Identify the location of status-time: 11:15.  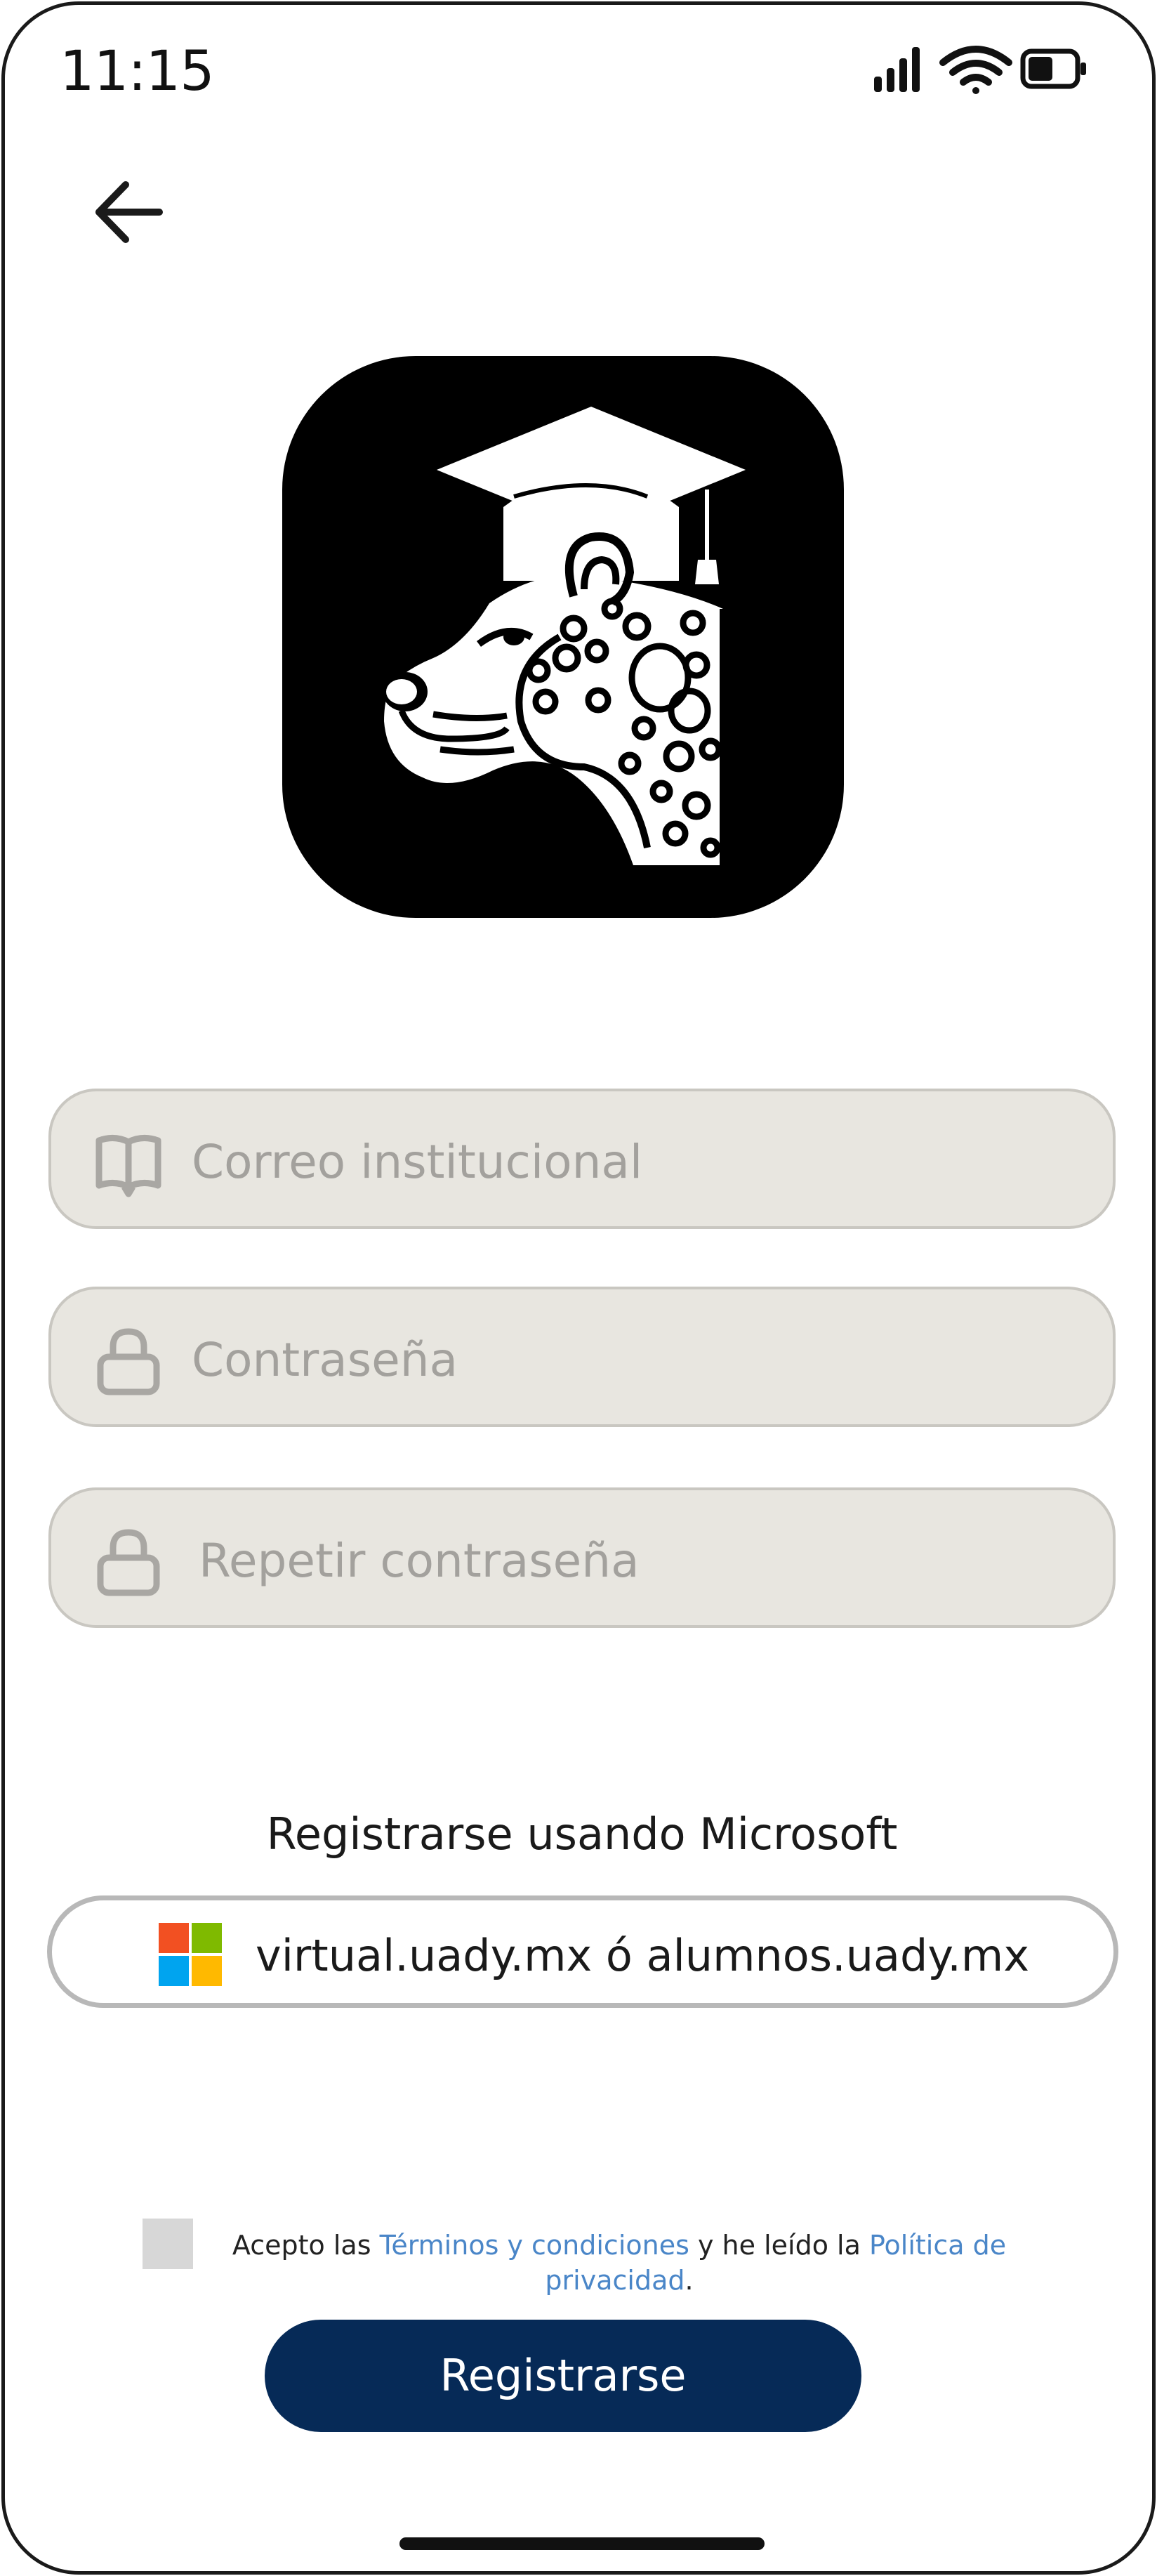
(137, 71).